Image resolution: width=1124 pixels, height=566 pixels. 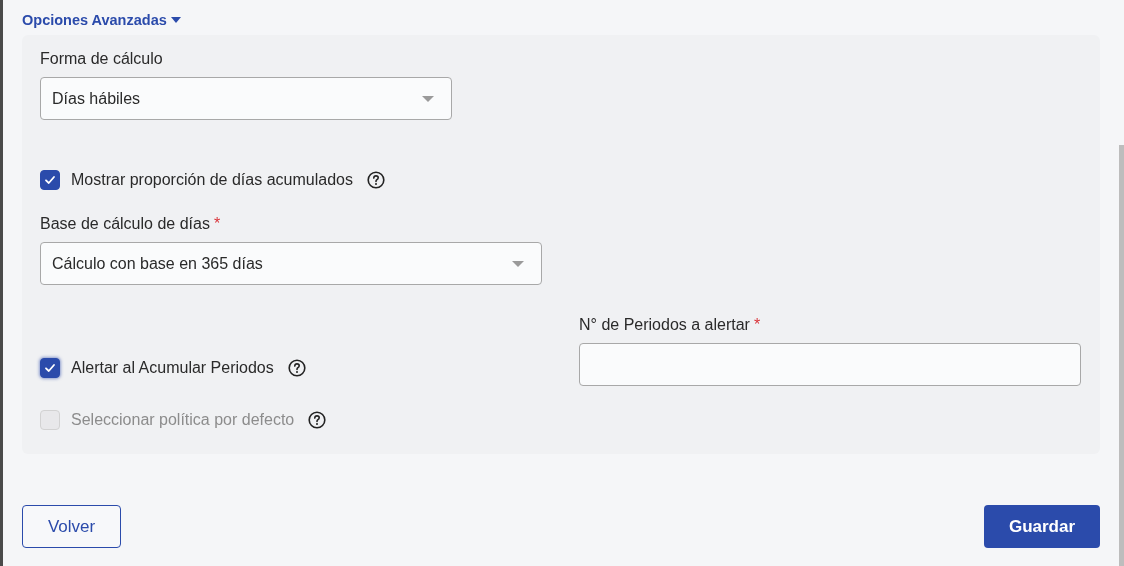 I want to click on field-label: N° de Periodos a alertar, so click(x=664, y=325).